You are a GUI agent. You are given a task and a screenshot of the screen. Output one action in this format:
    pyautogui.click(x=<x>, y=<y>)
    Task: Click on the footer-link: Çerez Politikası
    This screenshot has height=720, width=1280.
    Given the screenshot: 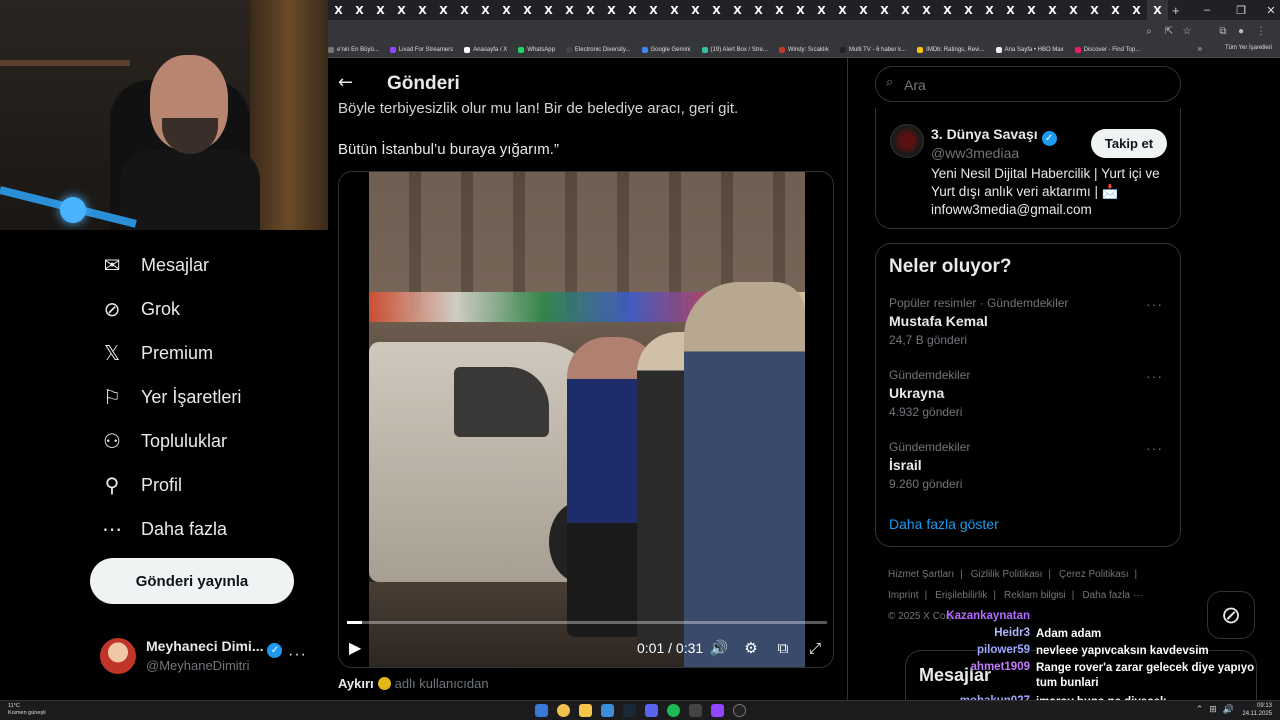 What is the action you would take?
    pyautogui.click(x=1093, y=574)
    